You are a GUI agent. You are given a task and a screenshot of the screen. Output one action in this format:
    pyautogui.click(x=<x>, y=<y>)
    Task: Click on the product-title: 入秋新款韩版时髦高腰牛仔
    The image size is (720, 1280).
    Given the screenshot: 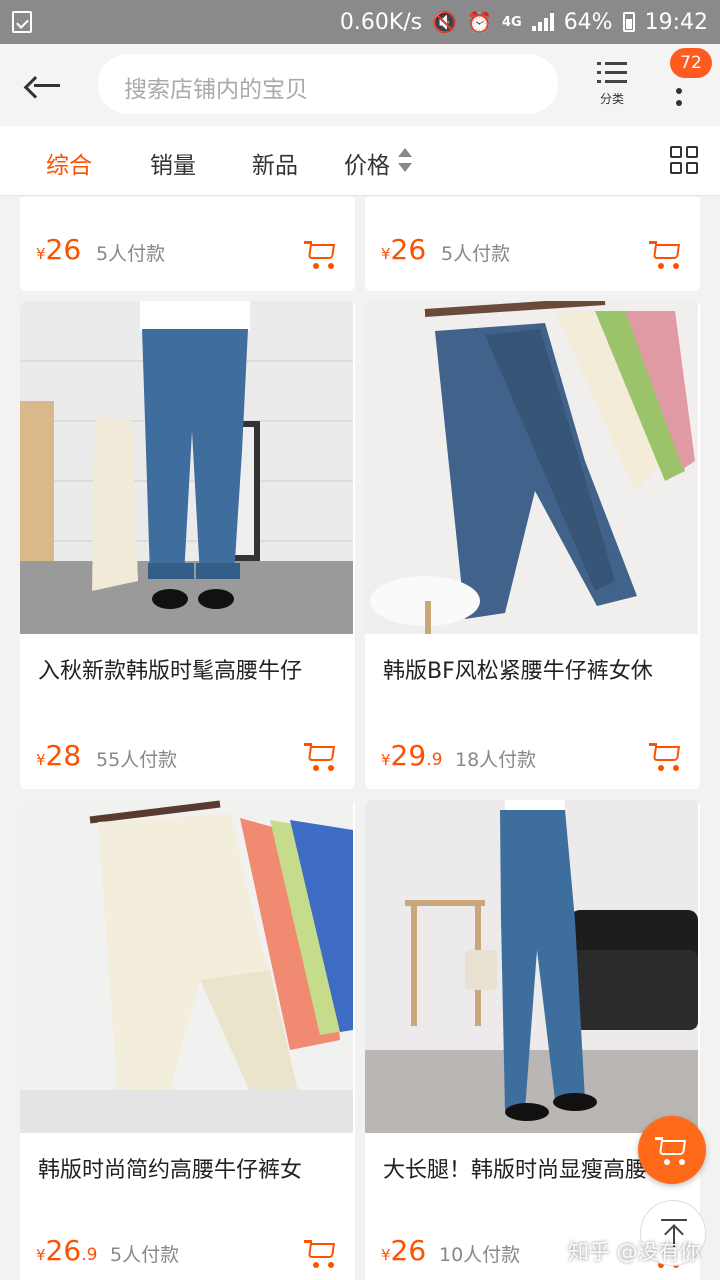 What is the action you would take?
    pyautogui.click(x=170, y=671)
    